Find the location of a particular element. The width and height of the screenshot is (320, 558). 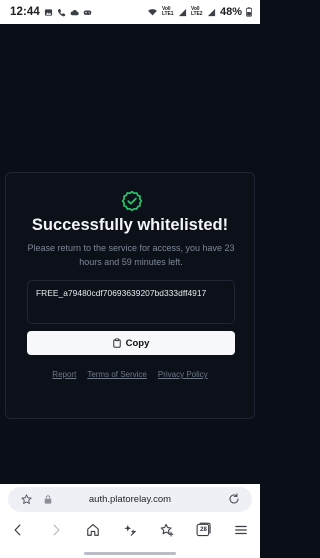

verified-badge-icon is located at coordinates (132, 201).